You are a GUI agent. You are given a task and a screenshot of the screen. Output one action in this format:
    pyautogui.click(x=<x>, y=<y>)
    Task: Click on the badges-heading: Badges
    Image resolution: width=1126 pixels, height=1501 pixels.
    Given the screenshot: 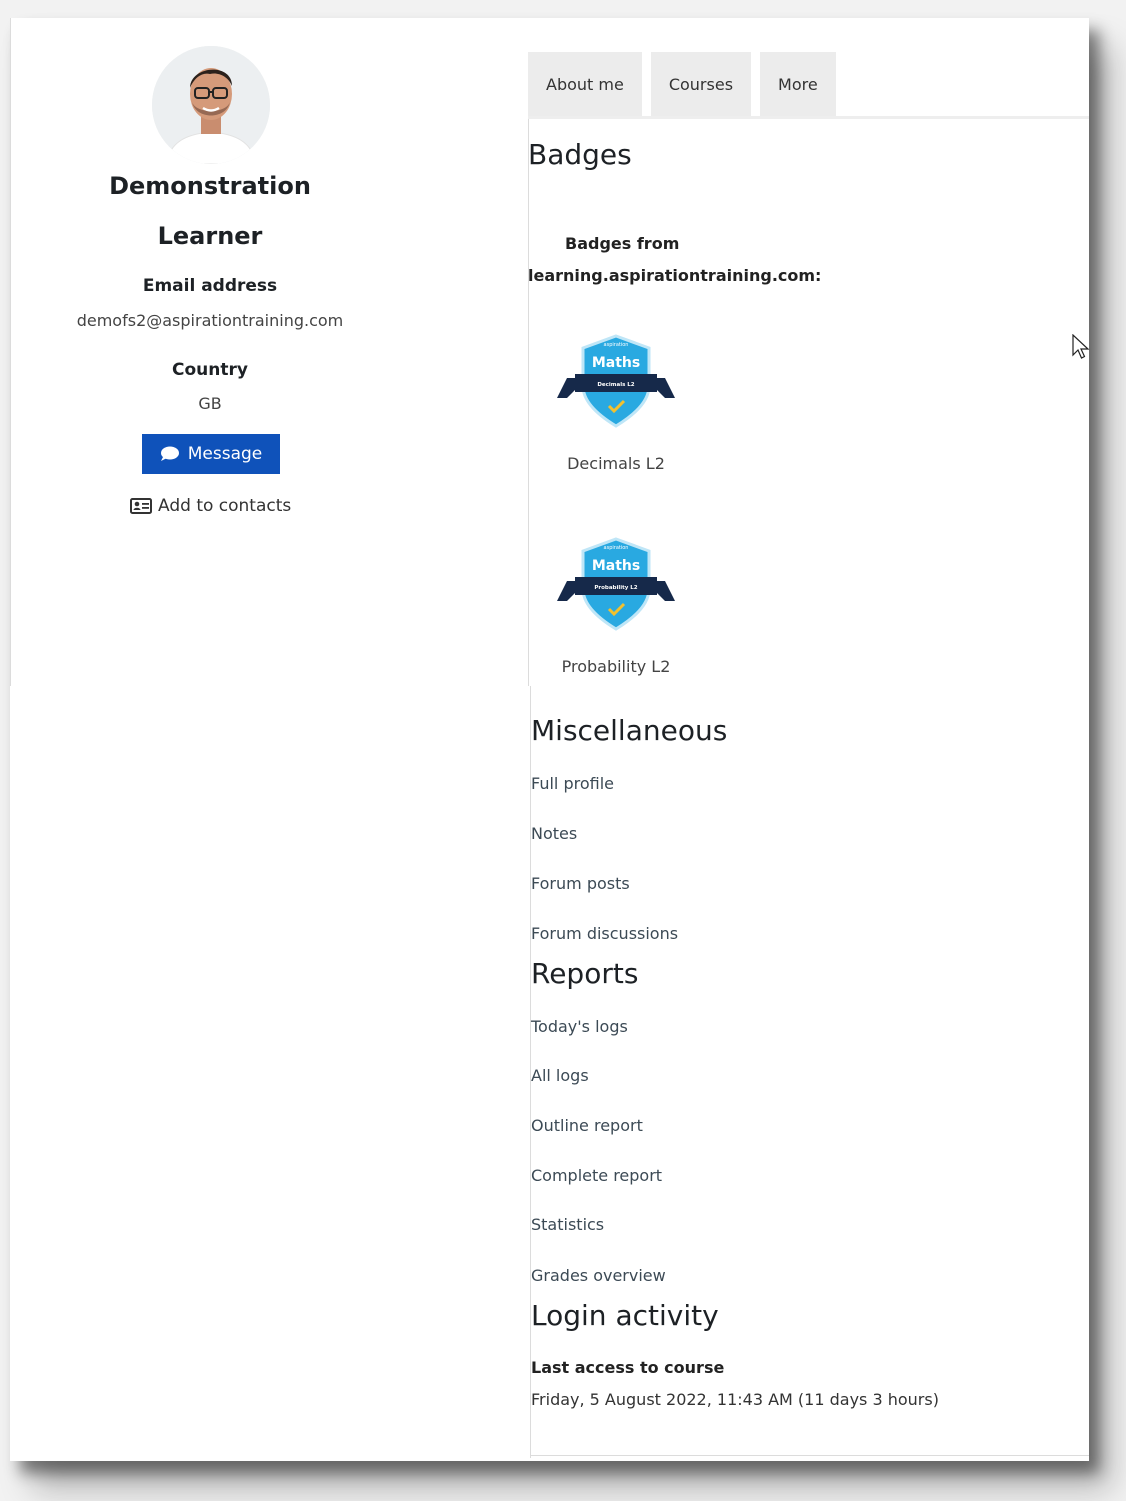 What is the action you would take?
    pyautogui.click(x=580, y=154)
    